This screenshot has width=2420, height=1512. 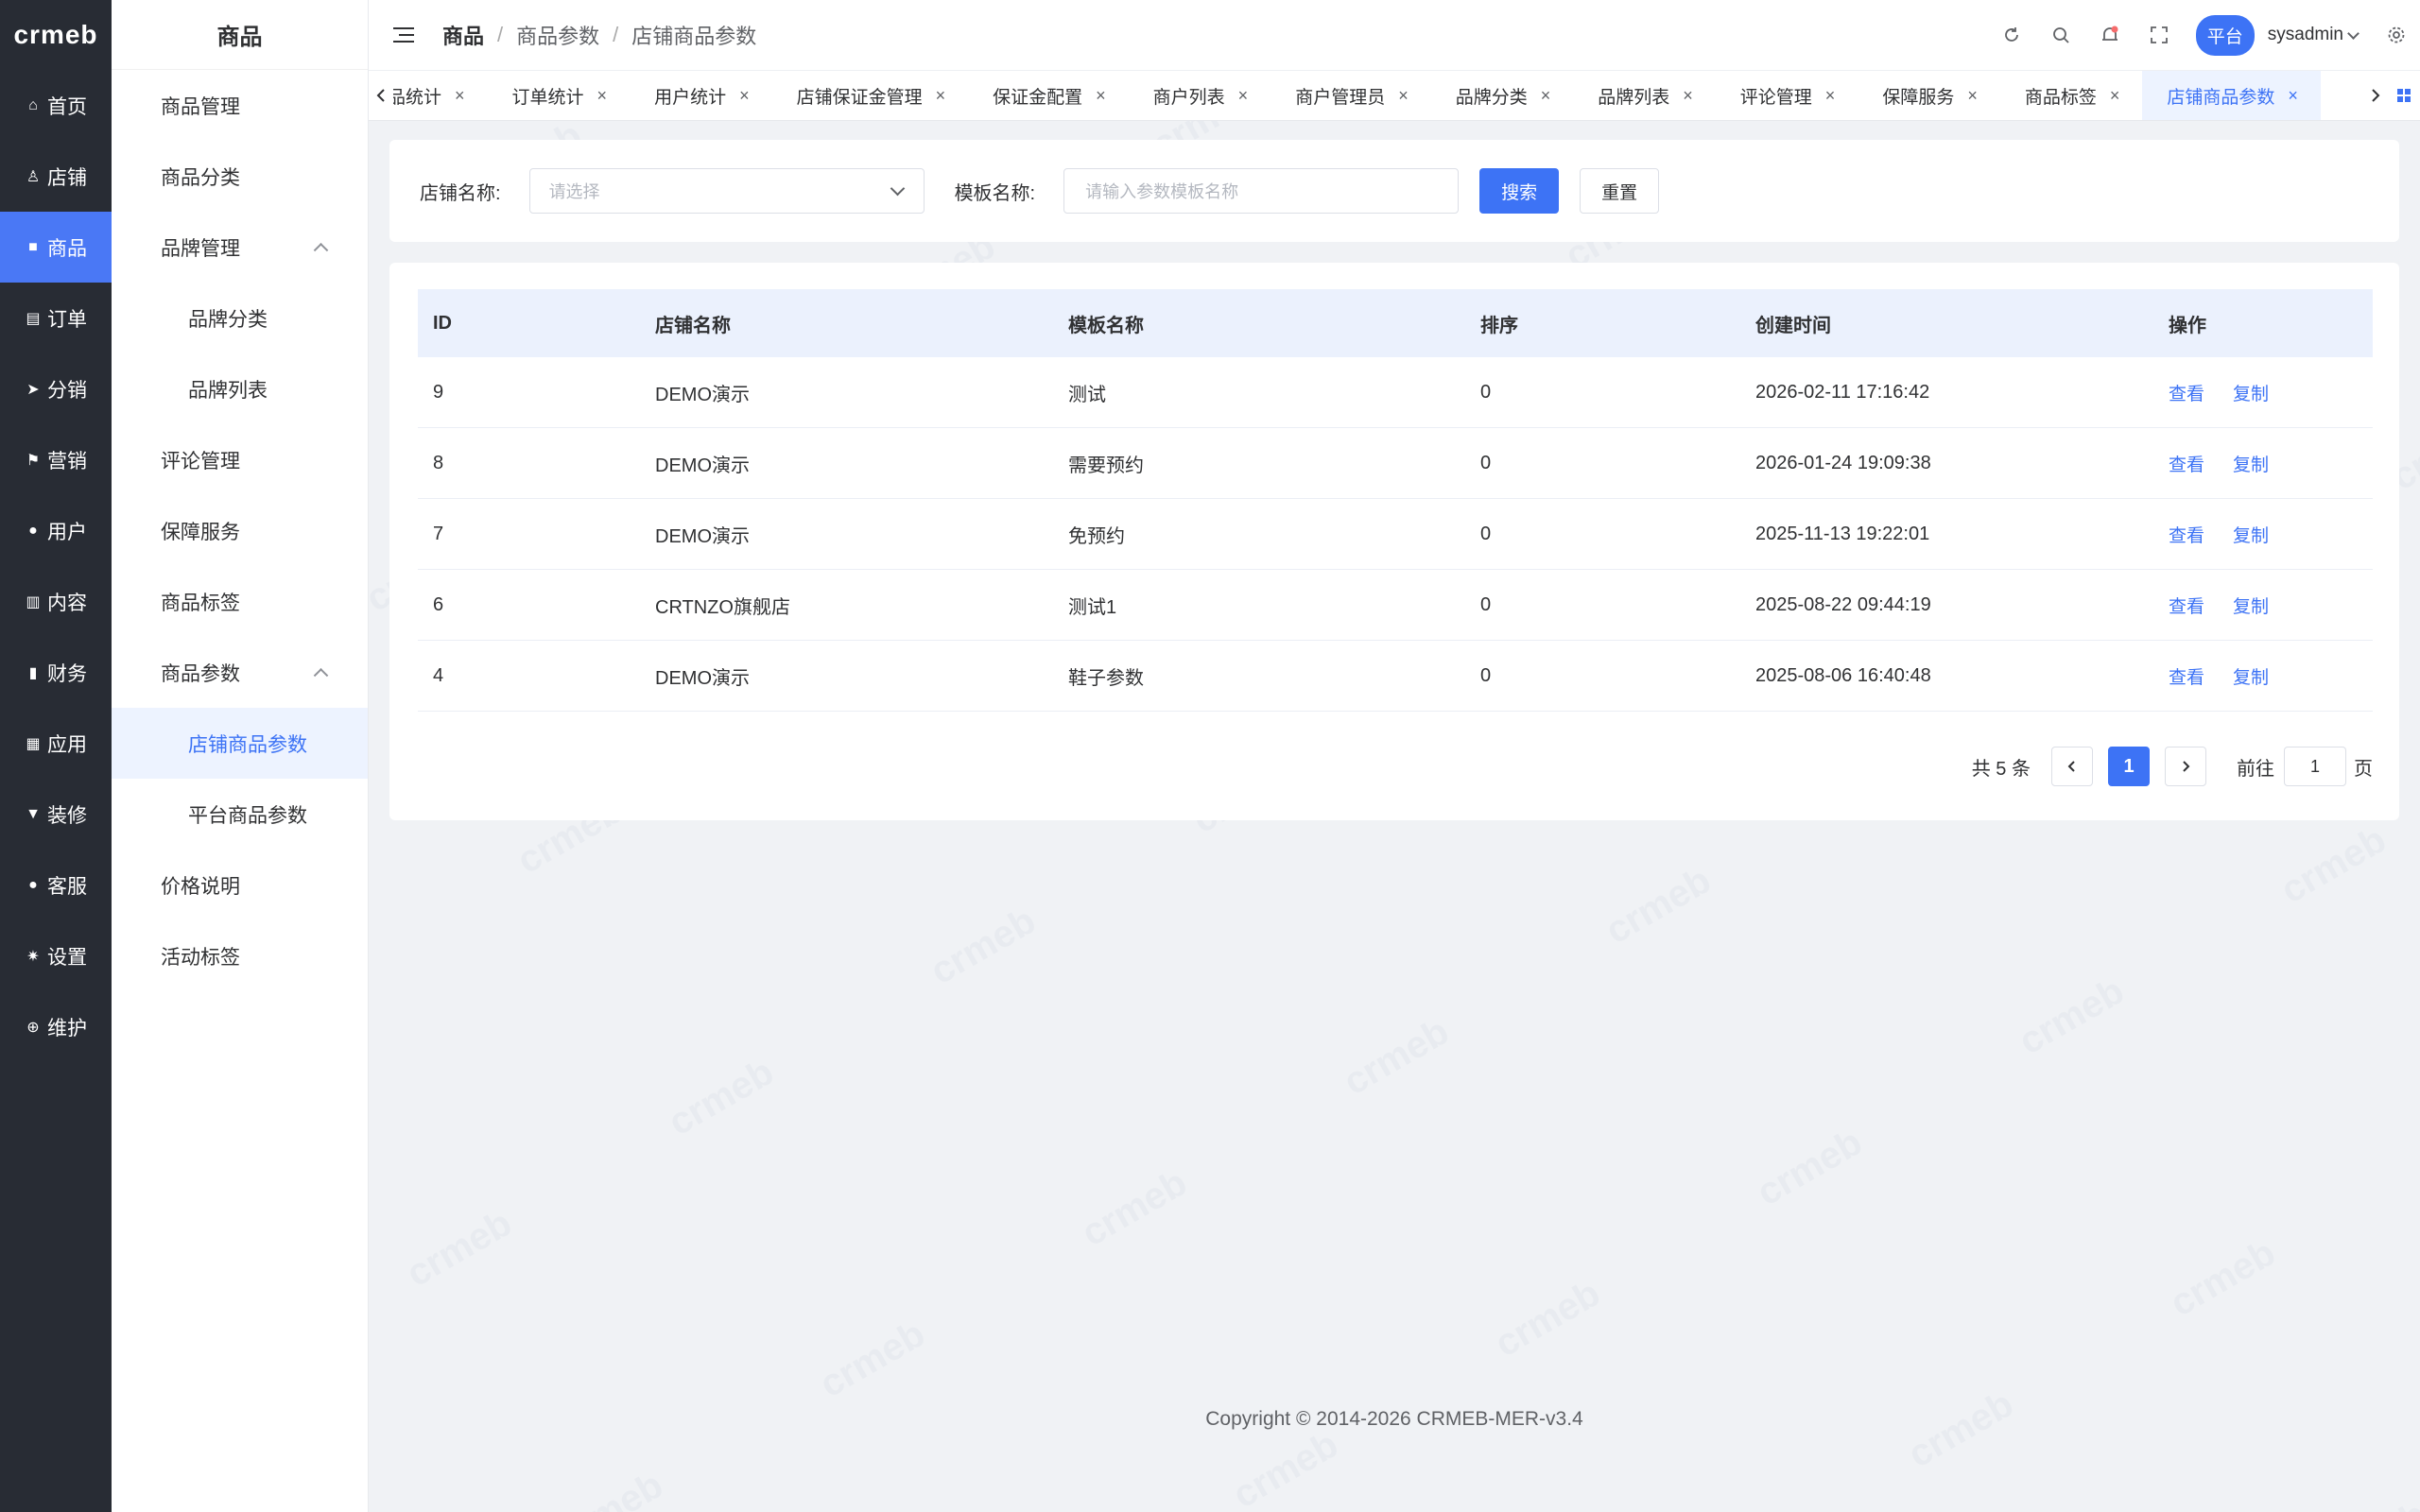 What do you see at coordinates (56, 105) in the screenshot?
I see `rail-item: ⌂ 首页` at bounding box center [56, 105].